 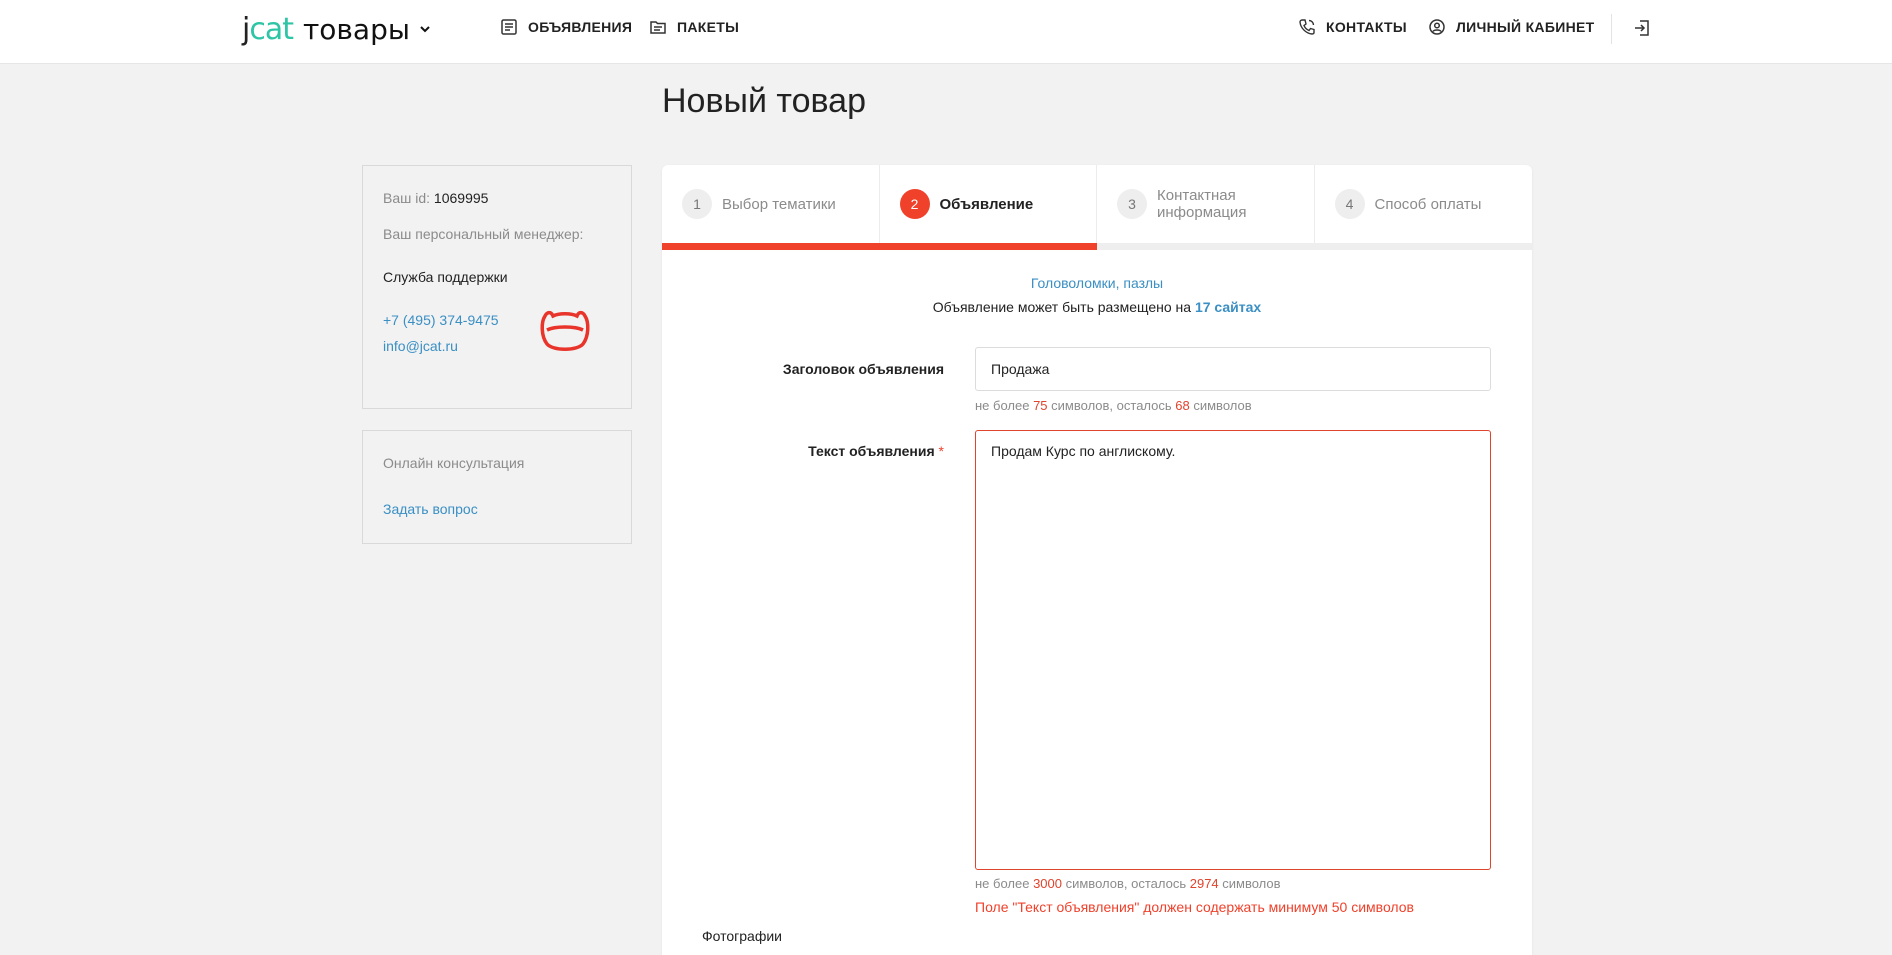 I want to click on nav-ads-label: ОБЪЯВЛЕНИЯ, so click(x=580, y=27).